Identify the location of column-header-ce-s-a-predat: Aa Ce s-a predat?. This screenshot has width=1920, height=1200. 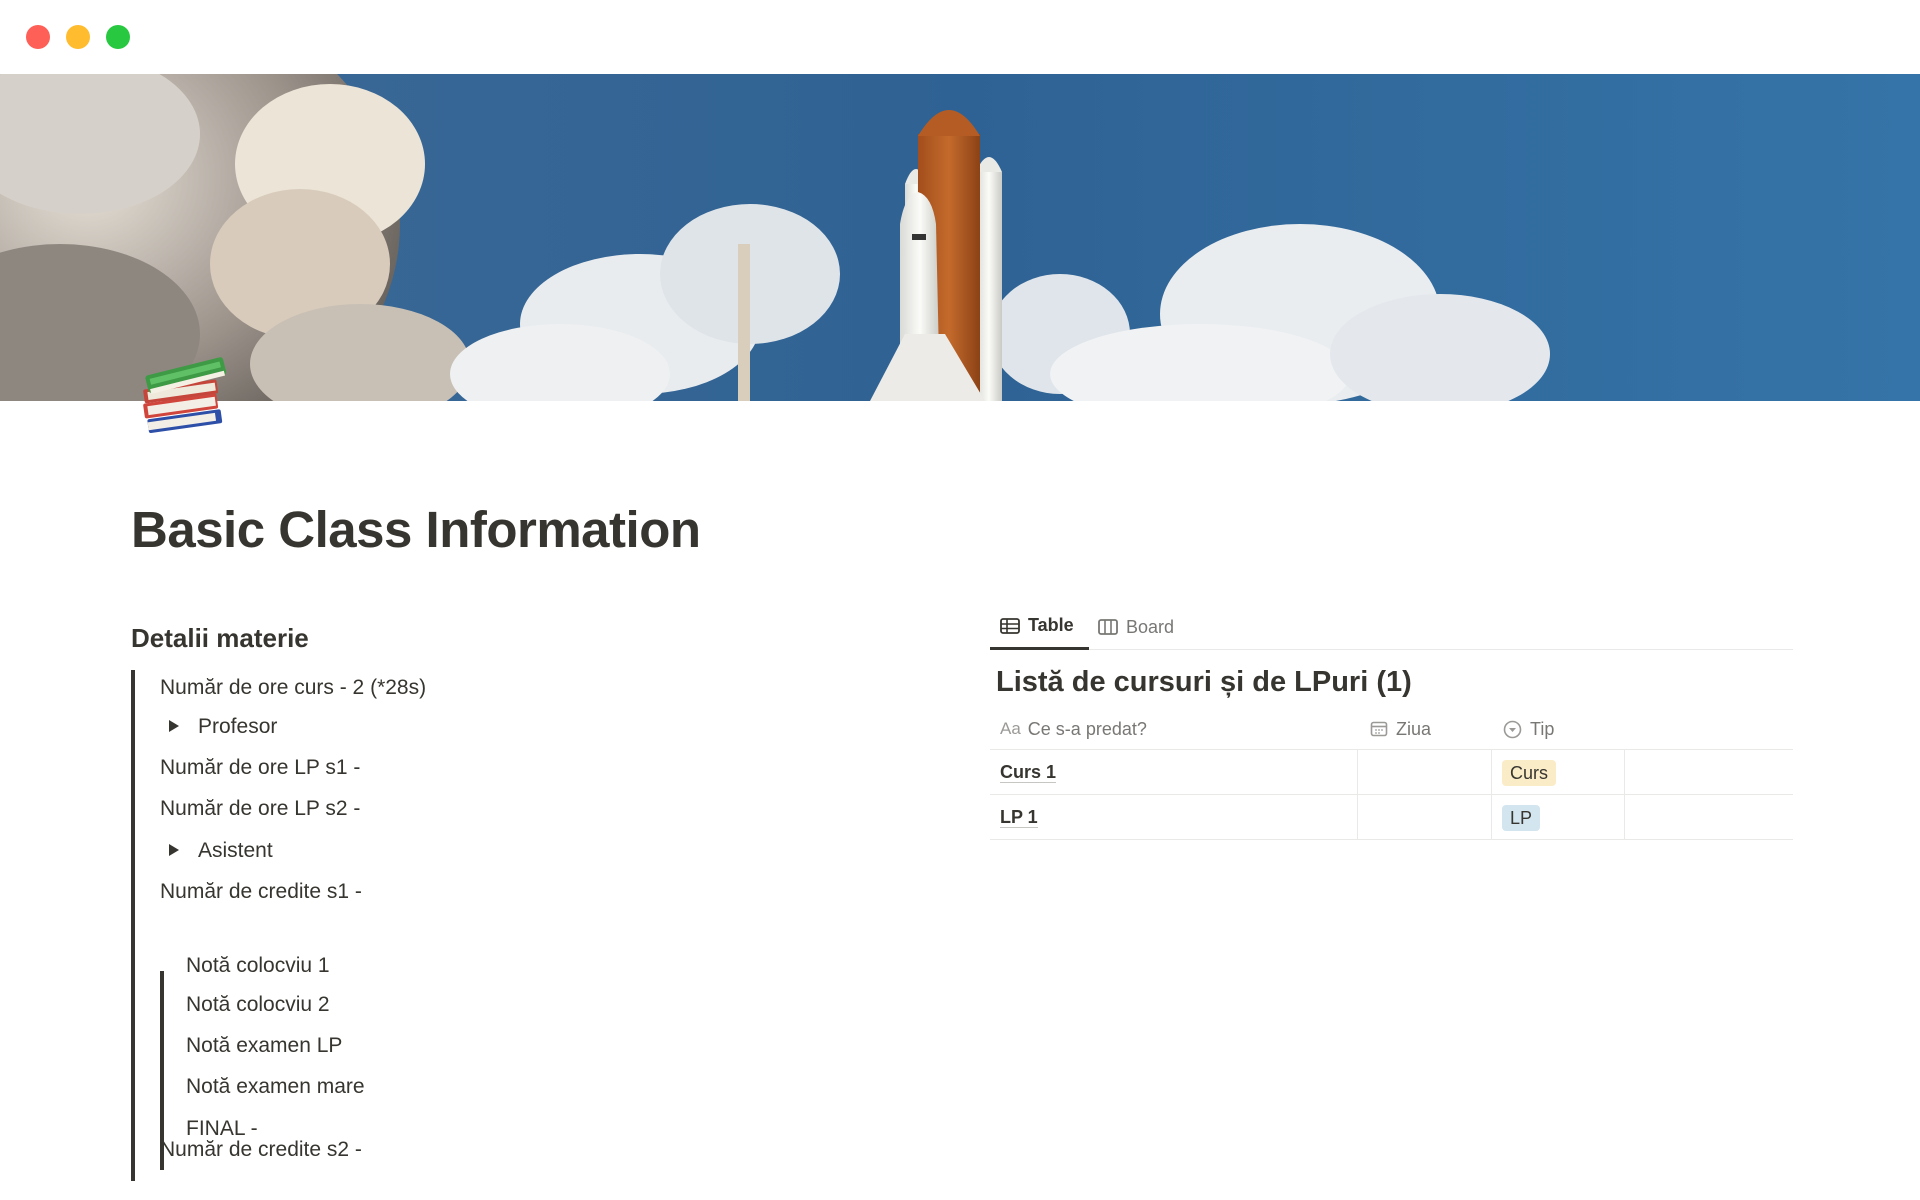
(1073, 729).